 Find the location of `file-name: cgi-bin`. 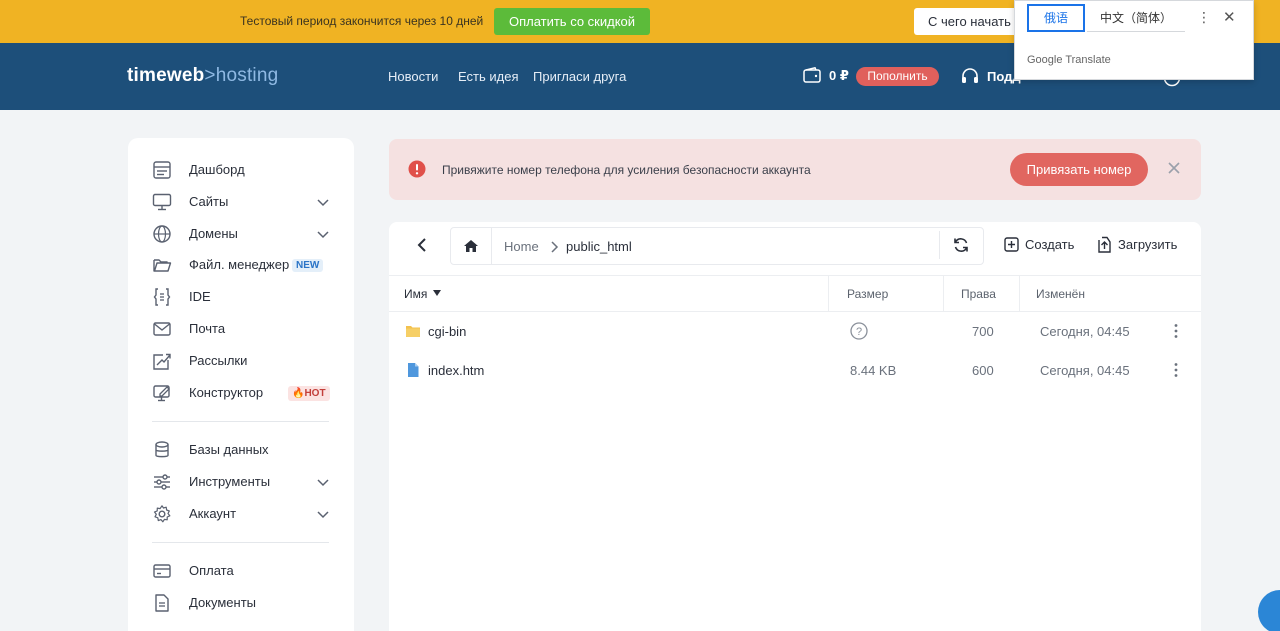

file-name: cgi-bin is located at coordinates (447, 331).